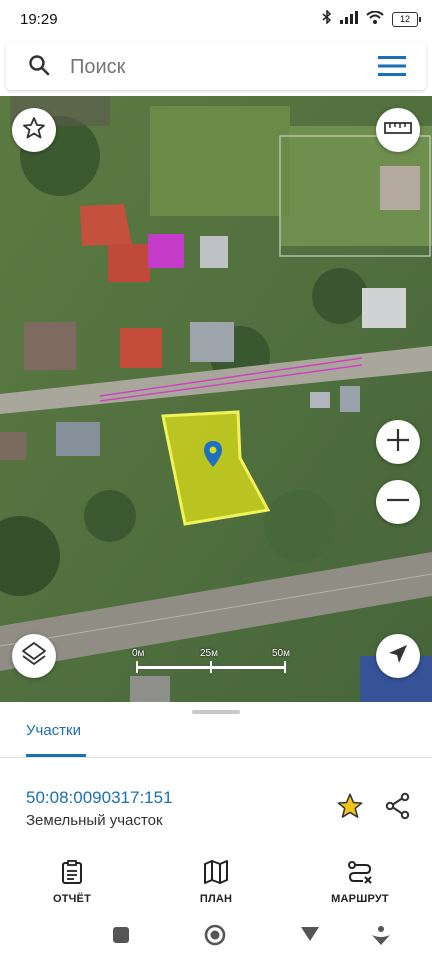 This screenshot has height=960, width=432. I want to click on plus-icon, so click(398, 442).